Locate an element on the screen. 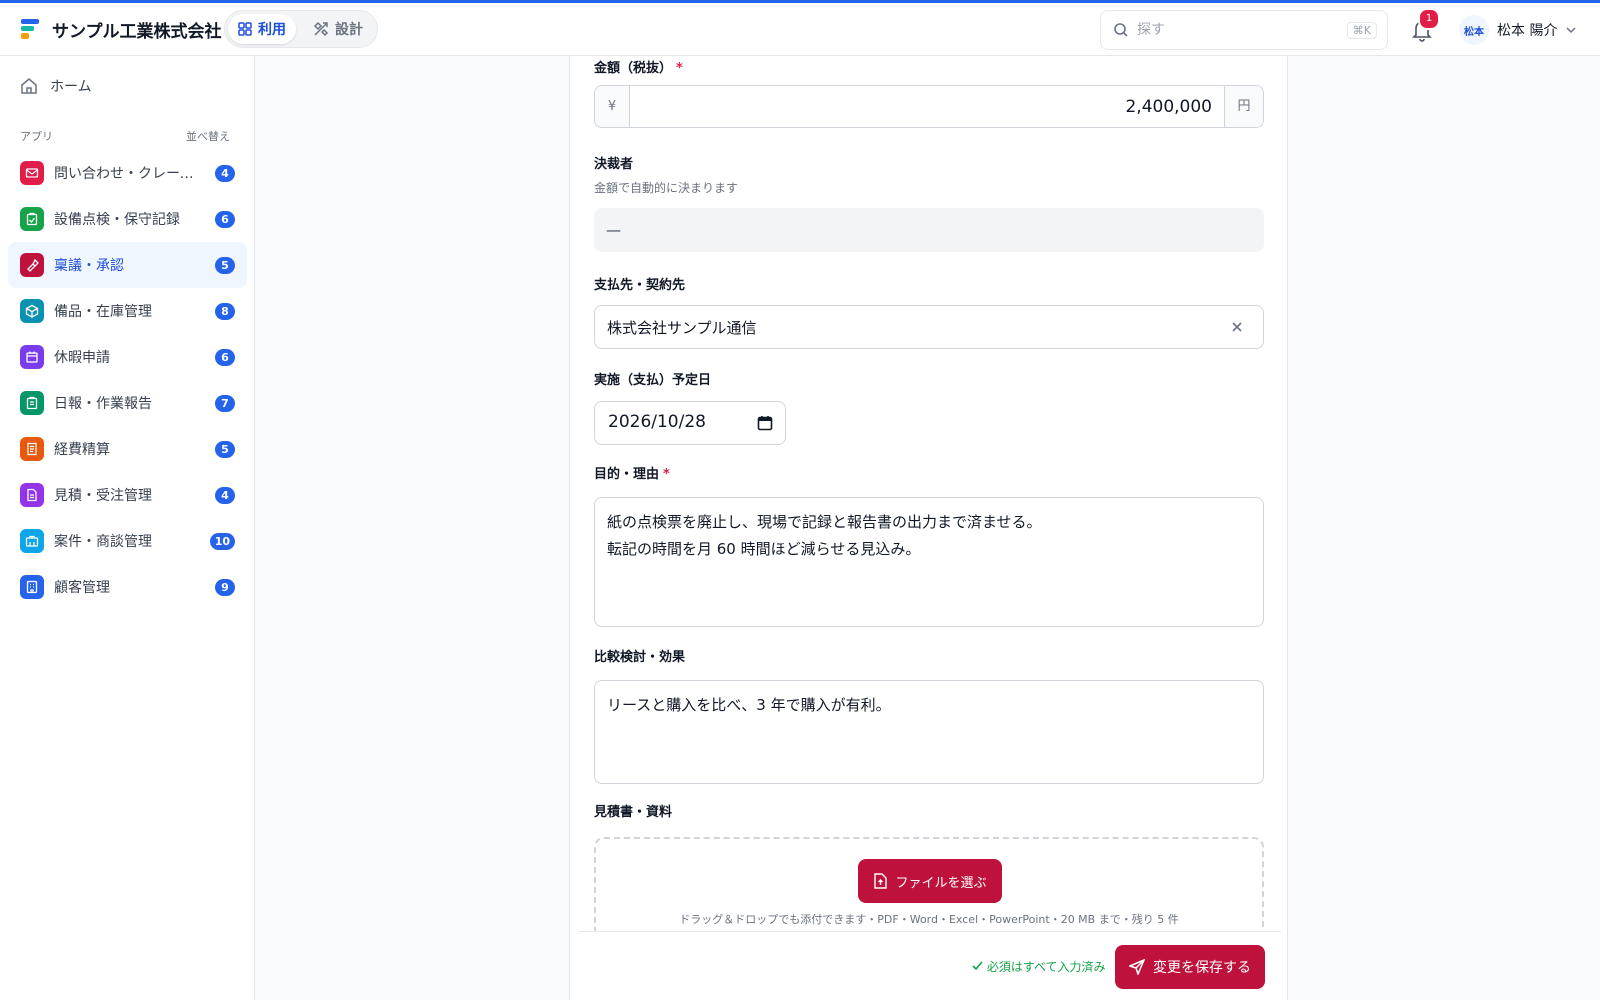 Image resolution: width=1600 pixels, height=1000 pixels. choose-file-label: ファイルを選ぶ is located at coordinates (941, 883).